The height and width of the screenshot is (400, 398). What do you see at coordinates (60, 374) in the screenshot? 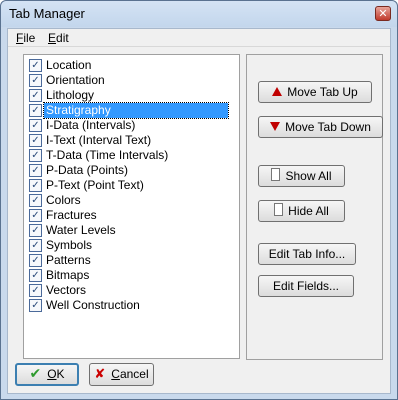
I see `ok-rest: K` at bounding box center [60, 374].